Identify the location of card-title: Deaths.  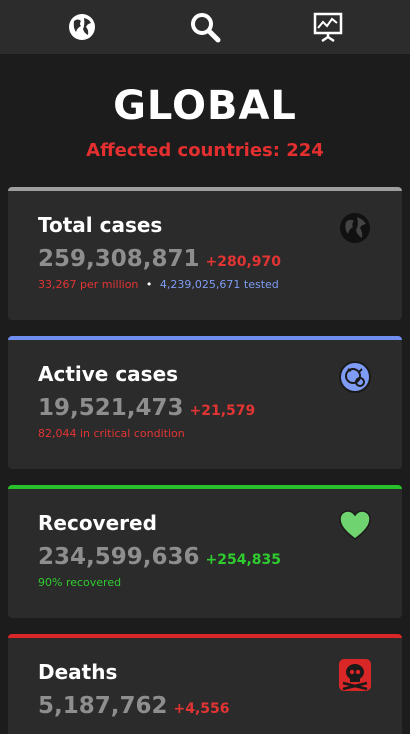
(78, 672).